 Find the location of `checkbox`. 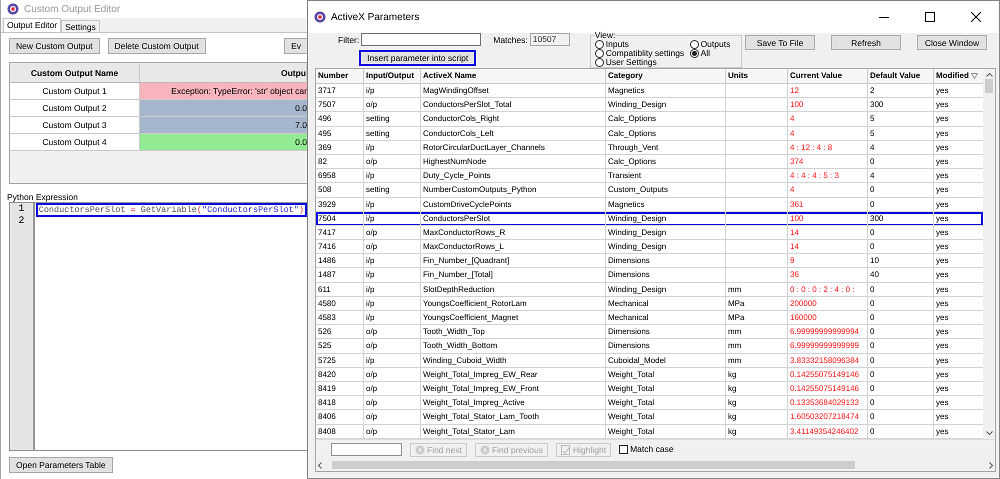

checkbox is located at coordinates (623, 449).